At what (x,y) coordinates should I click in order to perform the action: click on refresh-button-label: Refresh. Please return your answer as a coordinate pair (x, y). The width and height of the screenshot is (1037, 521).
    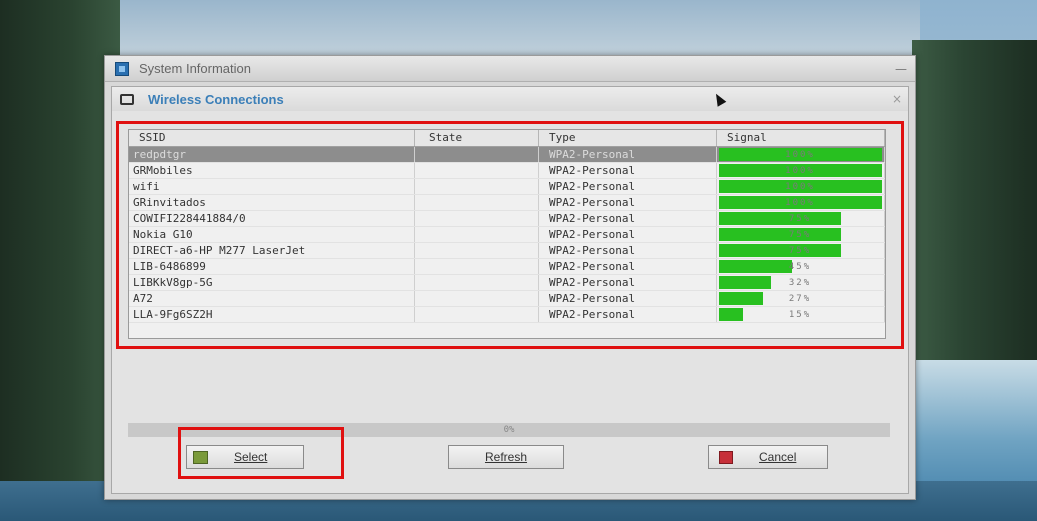
    Looking at the image, I should click on (506, 457).